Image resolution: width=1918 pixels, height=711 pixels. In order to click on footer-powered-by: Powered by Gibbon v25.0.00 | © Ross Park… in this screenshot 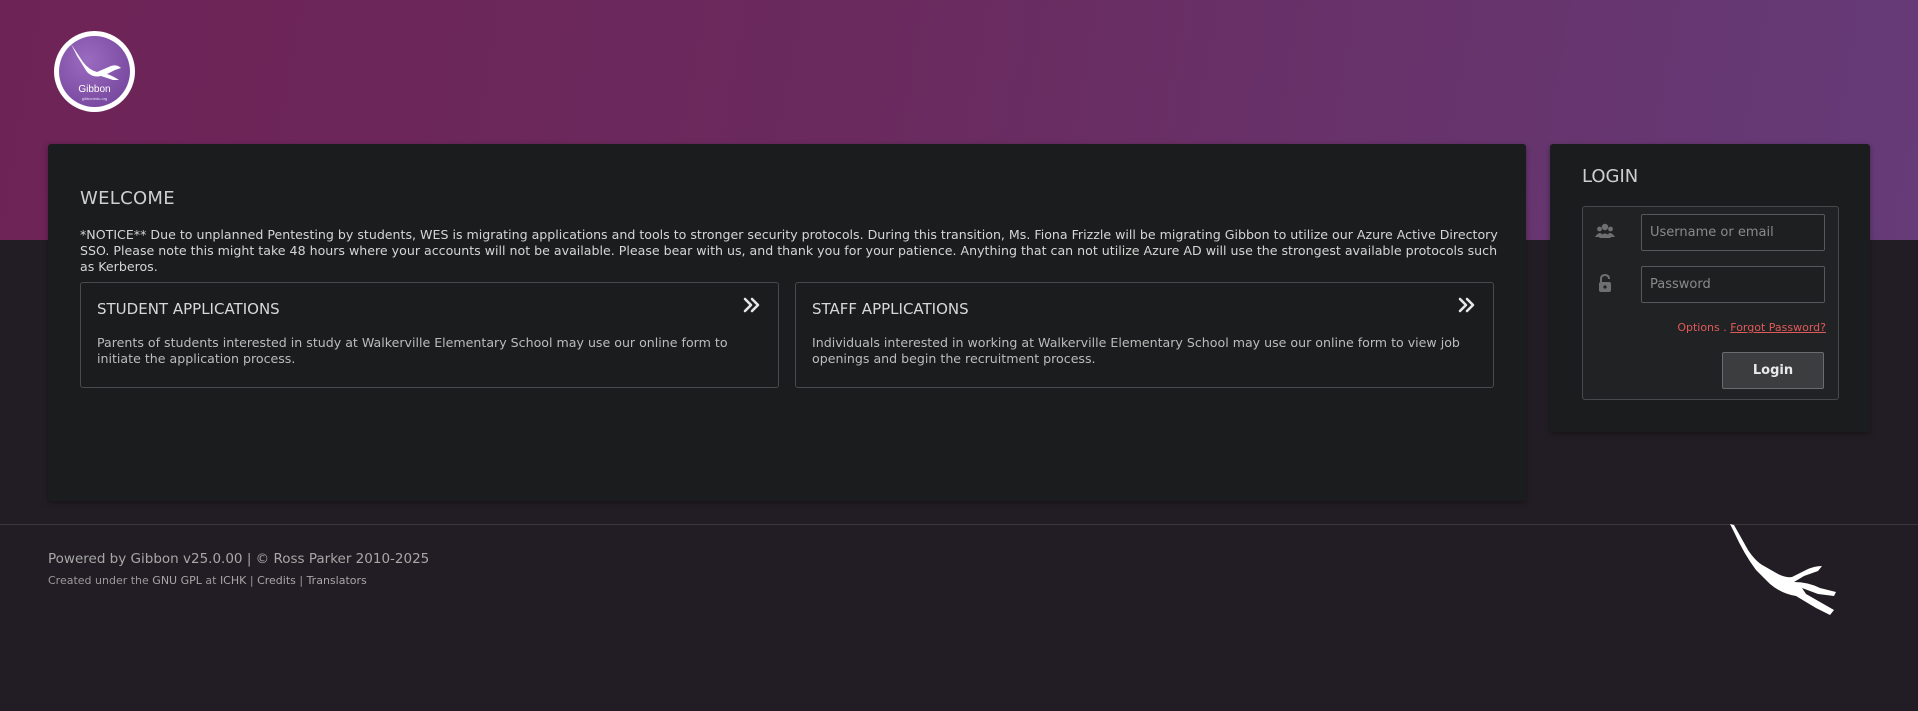, I will do `click(238, 559)`.